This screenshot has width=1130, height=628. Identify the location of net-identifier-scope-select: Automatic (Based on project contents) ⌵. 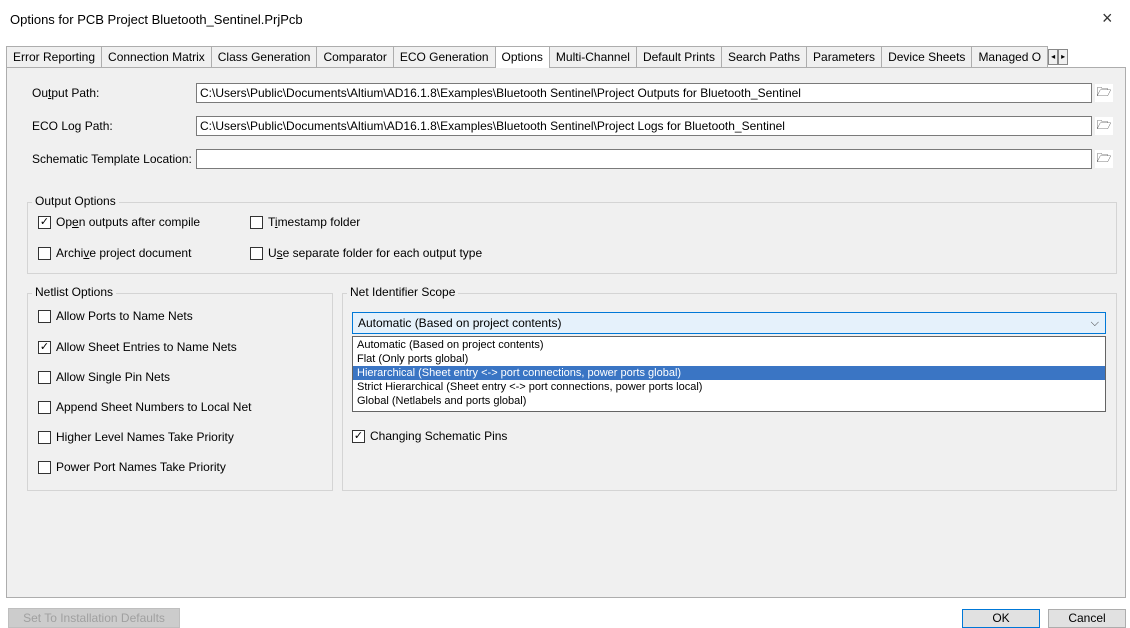
(729, 323).